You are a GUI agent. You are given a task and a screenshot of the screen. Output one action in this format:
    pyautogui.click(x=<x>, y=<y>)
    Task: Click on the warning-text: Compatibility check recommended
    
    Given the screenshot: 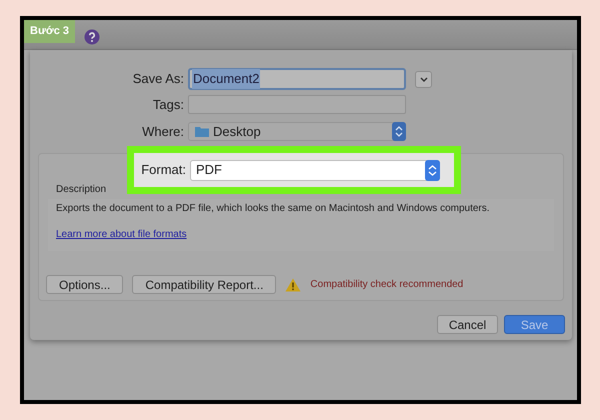 What is the action you would take?
    pyautogui.click(x=387, y=285)
    